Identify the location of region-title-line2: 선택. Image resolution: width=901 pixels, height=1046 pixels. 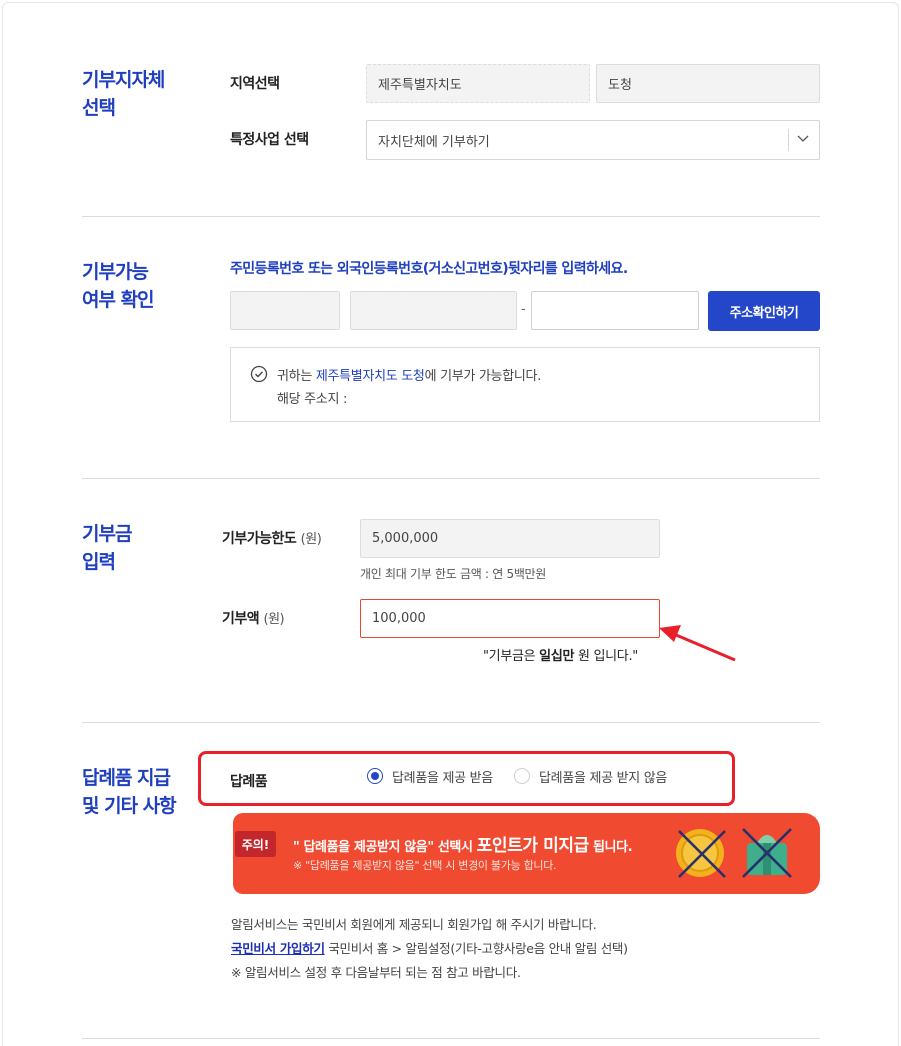
(99, 108).